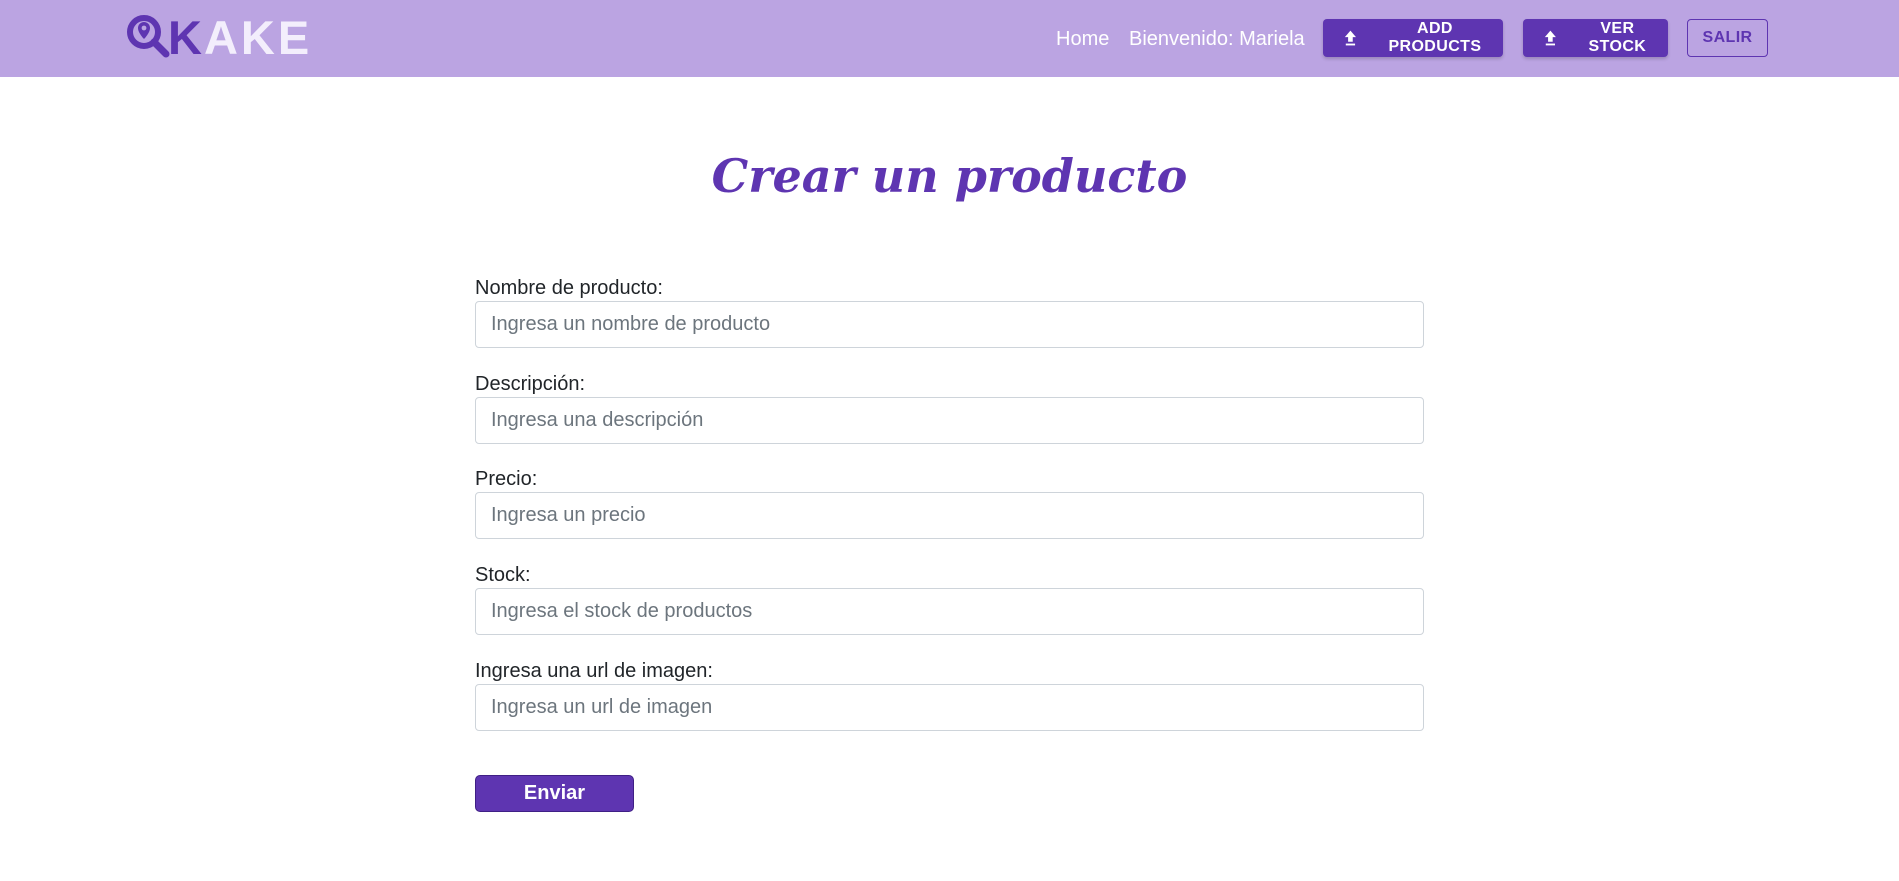 The width and height of the screenshot is (1899, 881). I want to click on logo-letter-k: K, so click(186, 37).